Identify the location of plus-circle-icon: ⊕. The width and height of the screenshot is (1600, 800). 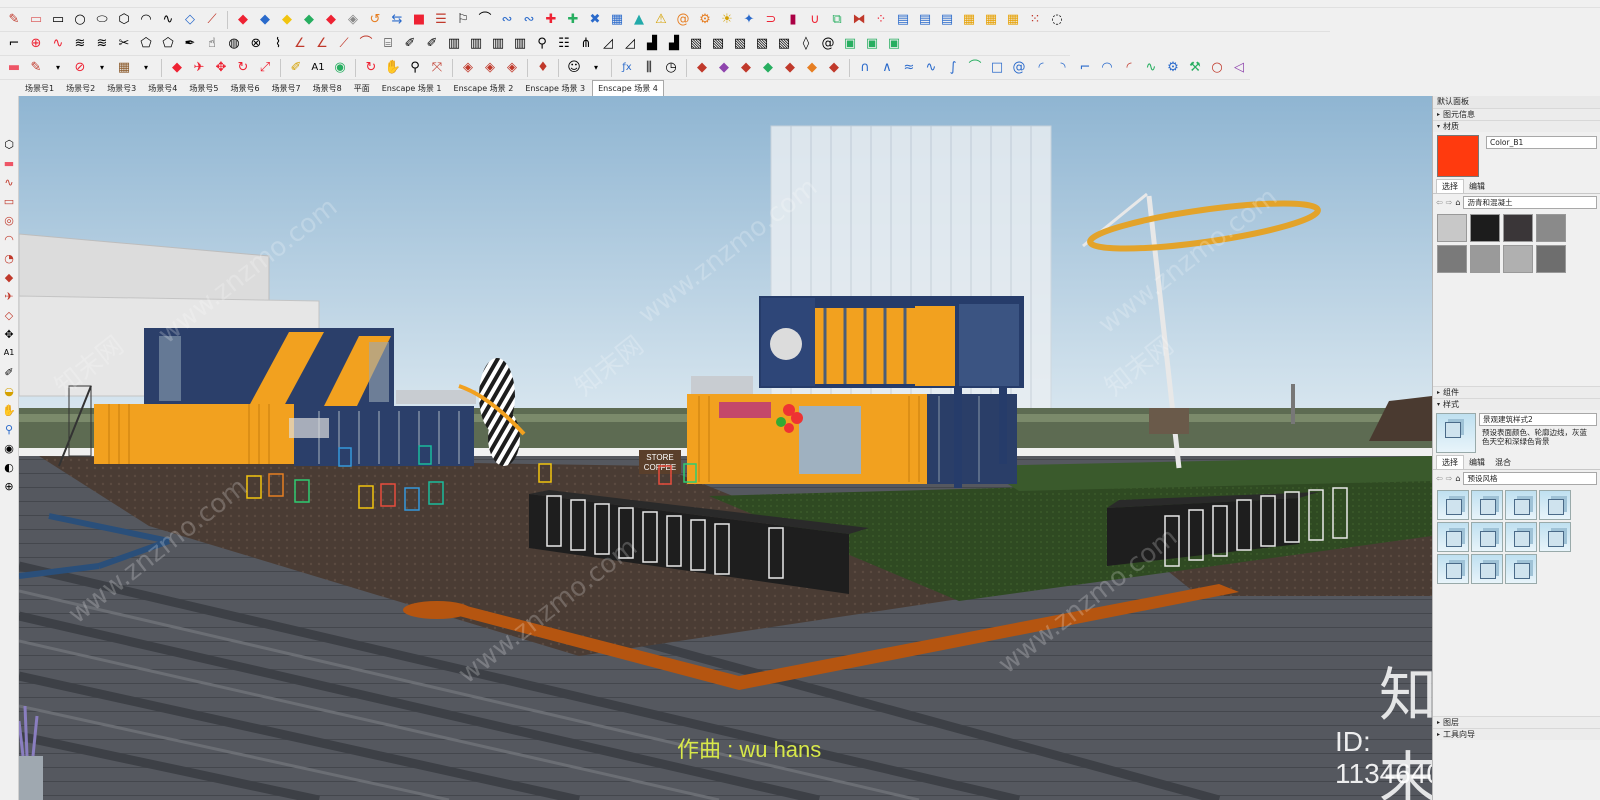
(36, 44).